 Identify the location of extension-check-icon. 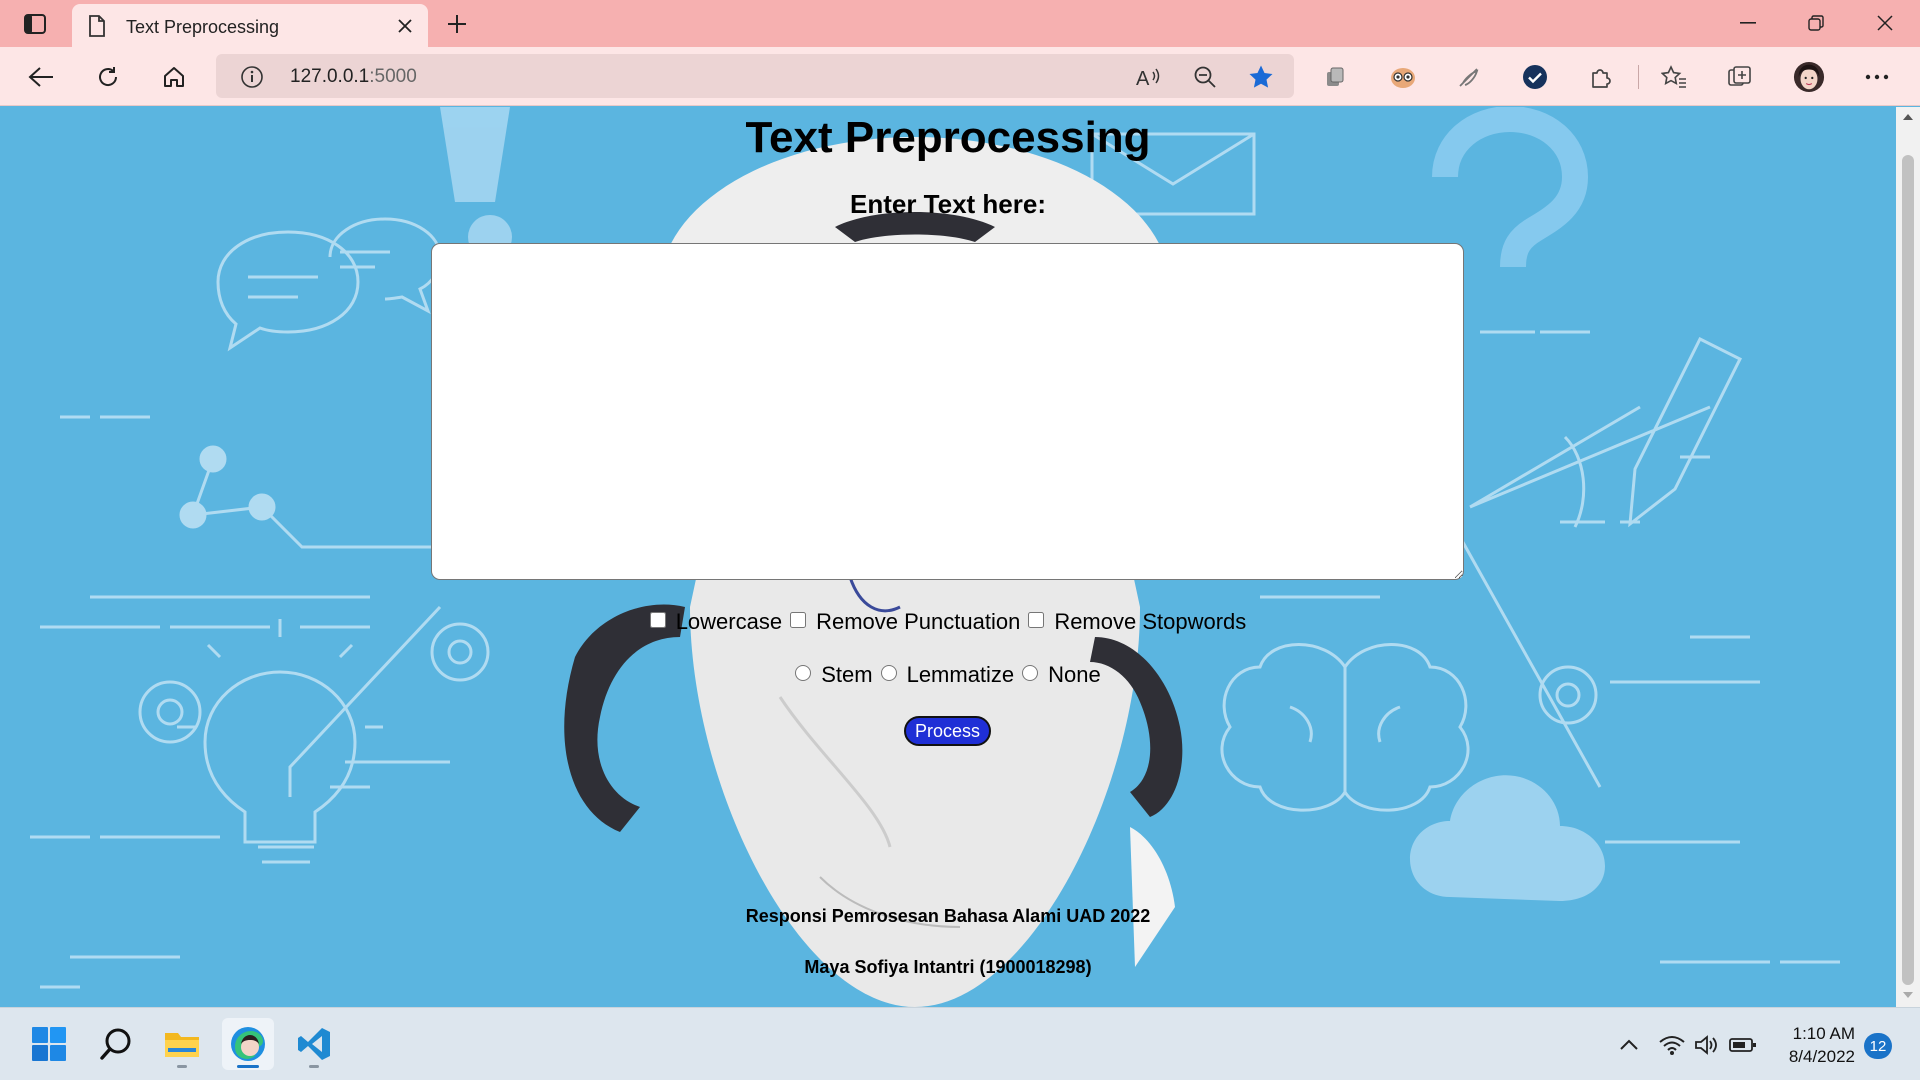
(1535, 77).